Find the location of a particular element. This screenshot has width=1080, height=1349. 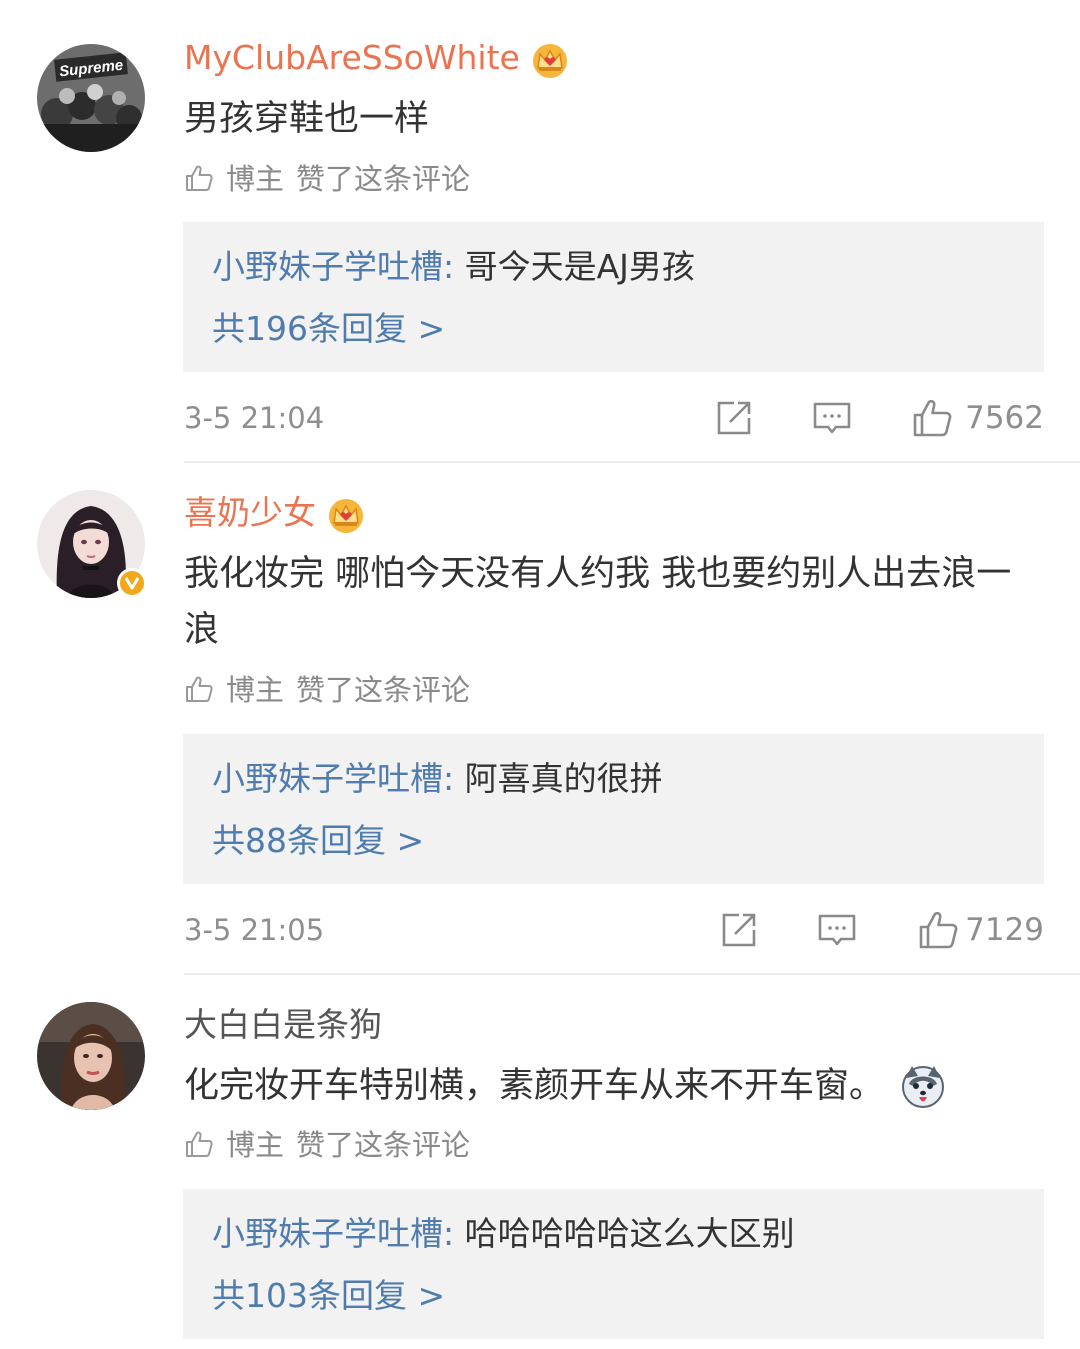

reply-preview: 小野妹子学吐槽: 阿喜真的很拼 共88条回复 > is located at coordinates (613, 809).